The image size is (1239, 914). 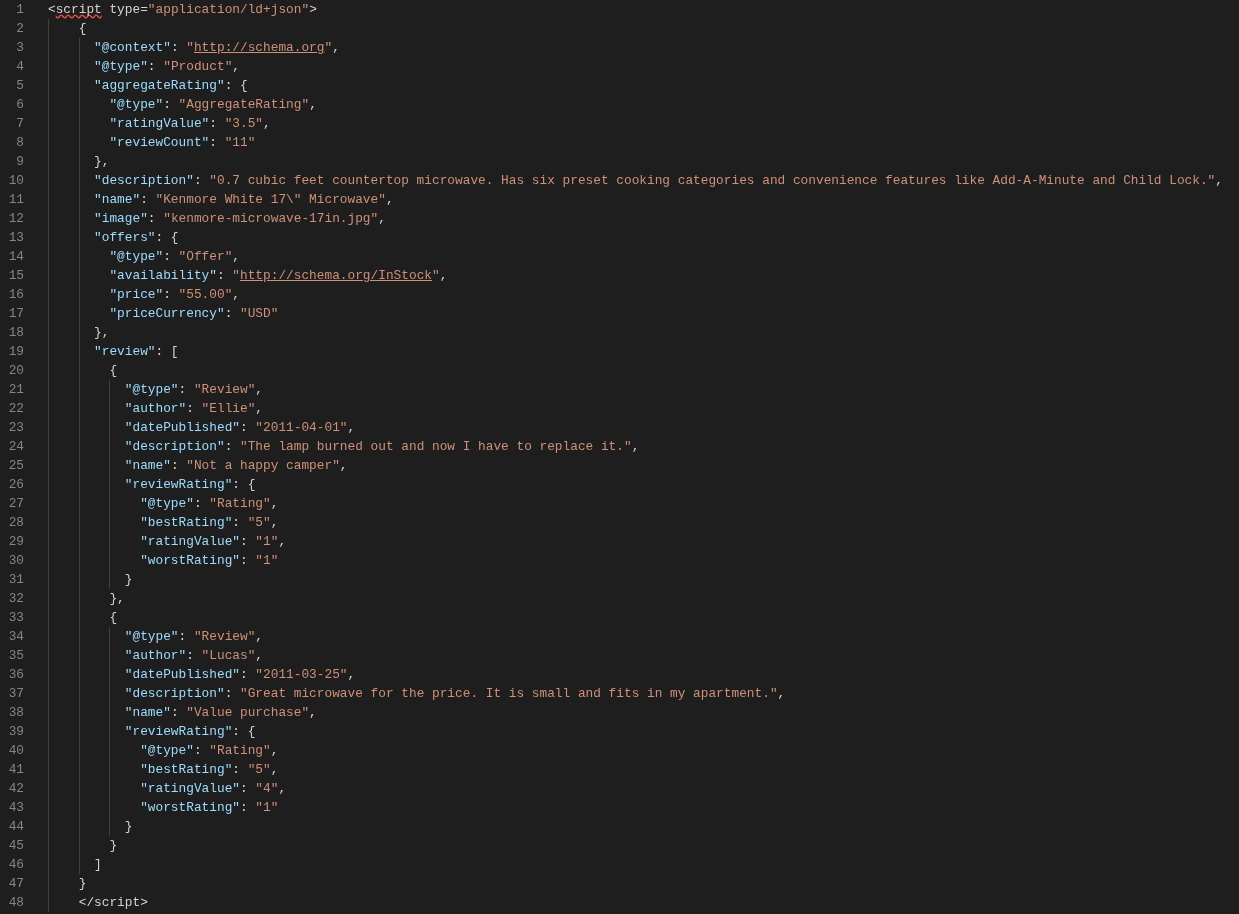 What do you see at coordinates (15, 846) in the screenshot?
I see `line-number: 45` at bounding box center [15, 846].